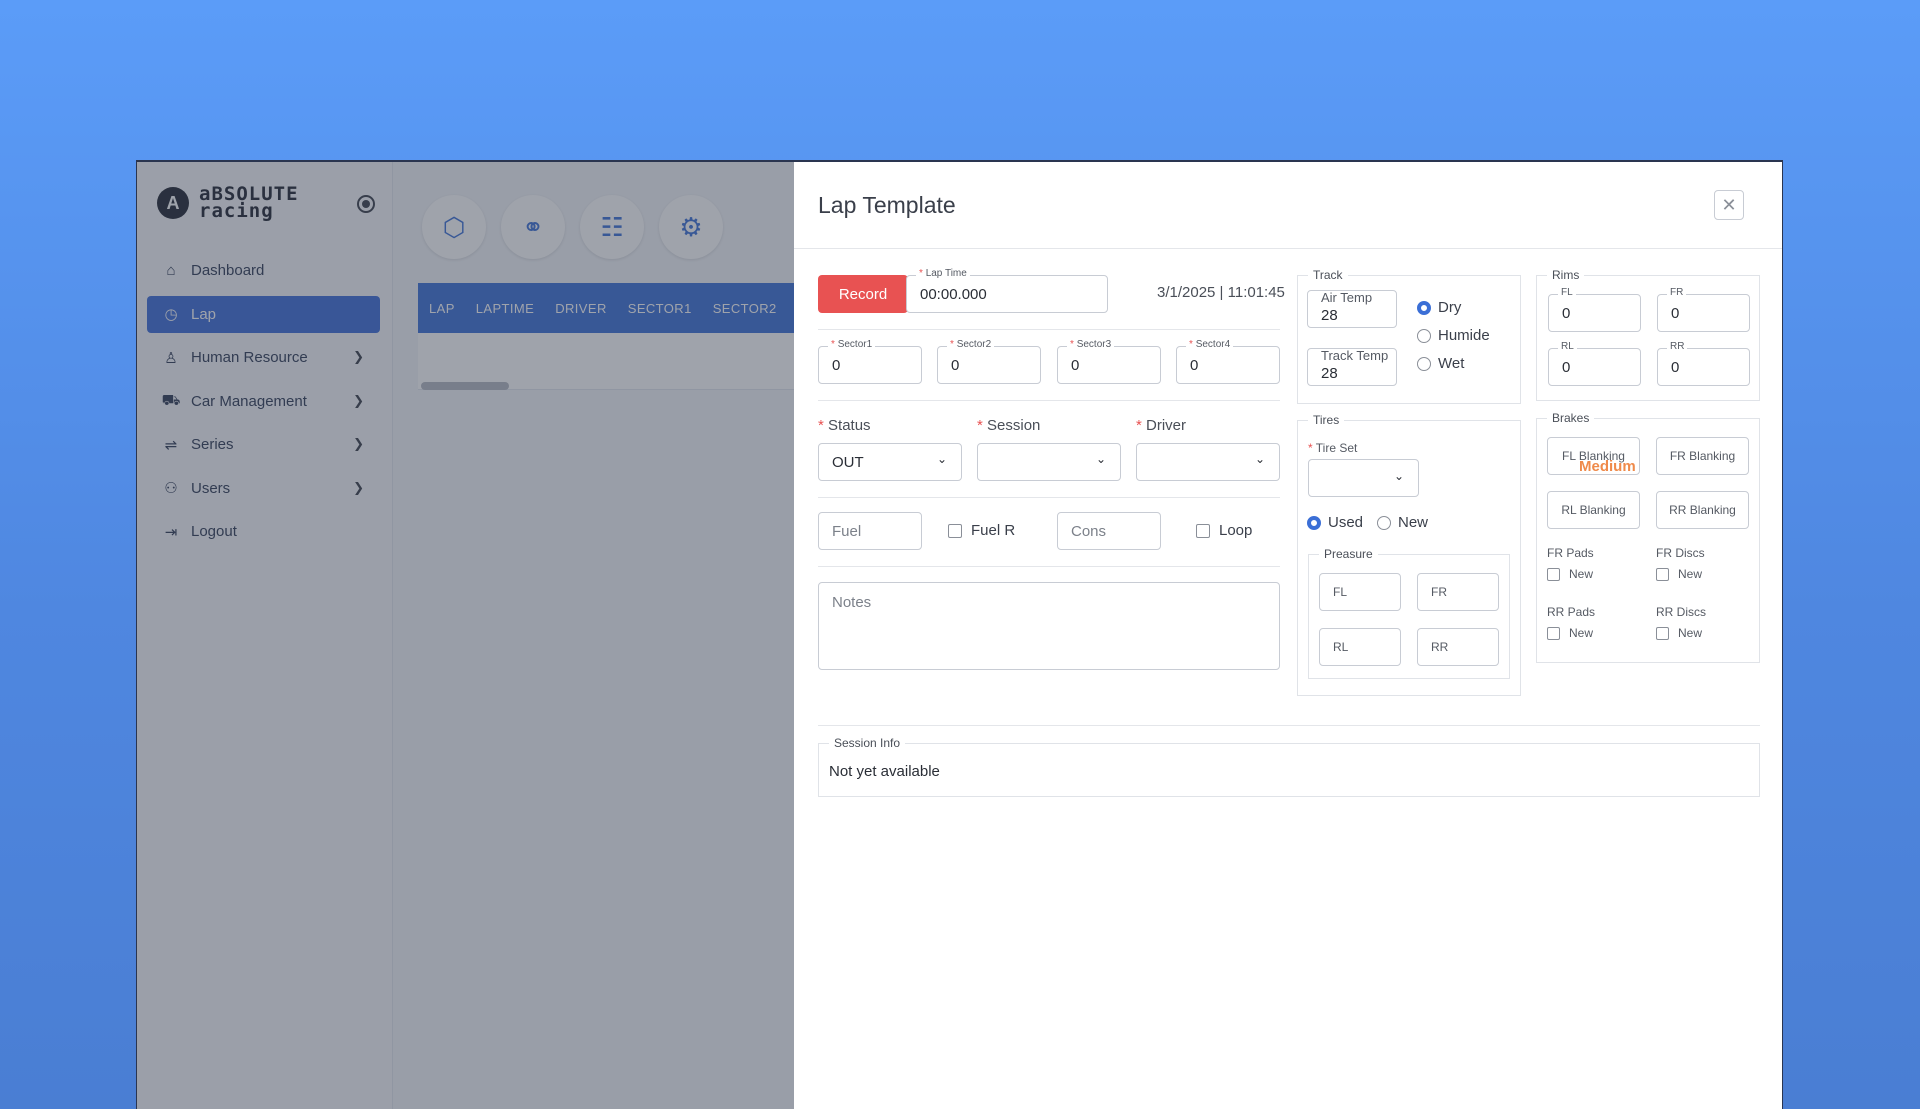 Image resolution: width=1920 pixels, height=1109 pixels. What do you see at coordinates (1409, 613) in the screenshot?
I see `pressure-fieldset: Preasure FL FR RL RR` at bounding box center [1409, 613].